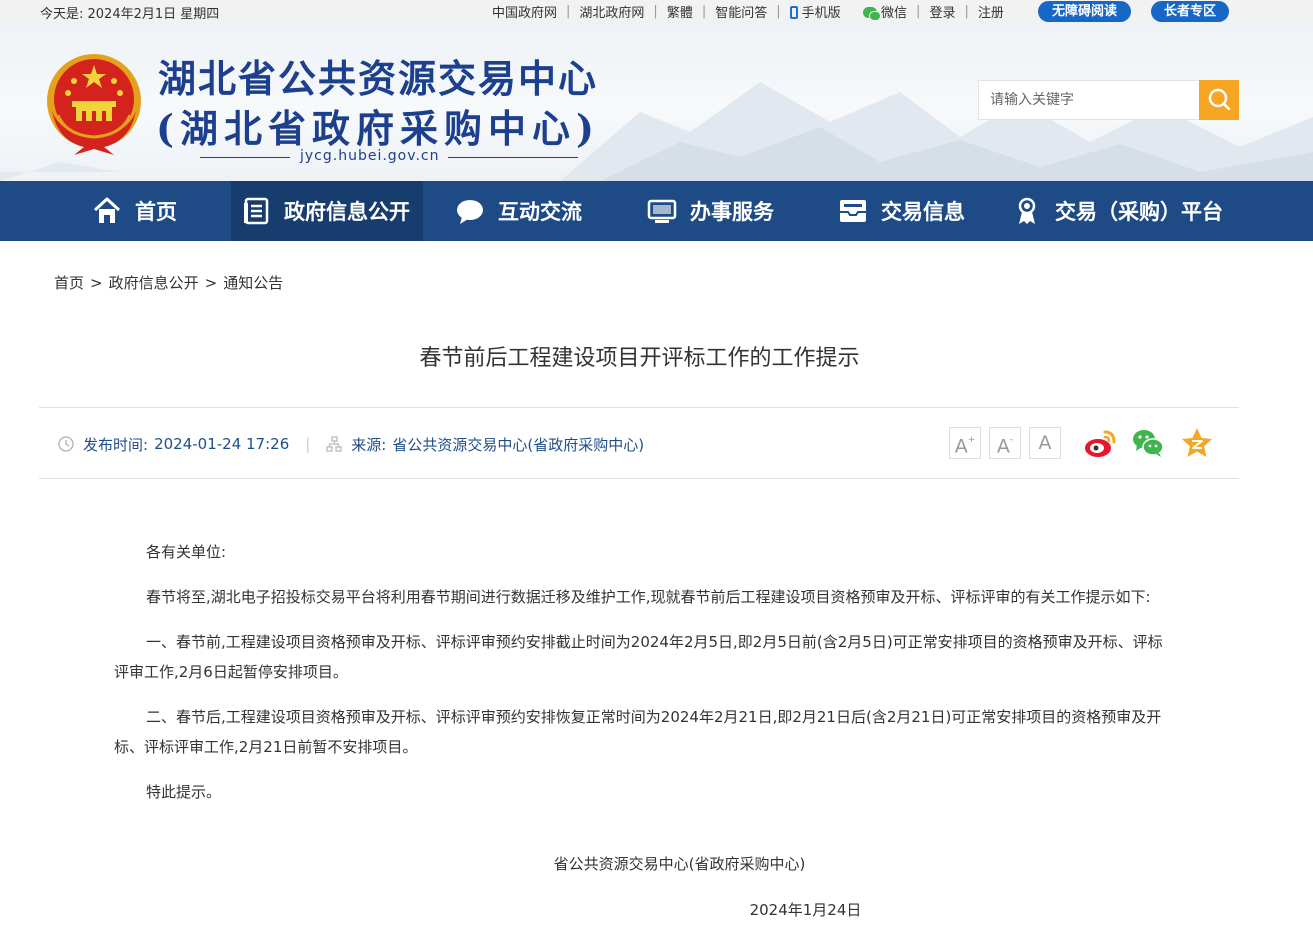 This screenshot has width=1313, height=933. I want to click on weibo-icon, so click(1100, 443).